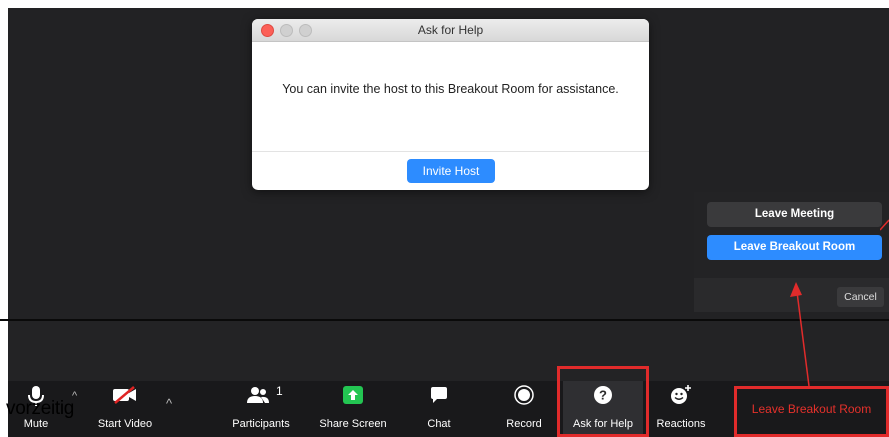 The width and height of the screenshot is (889, 437). Describe the element at coordinates (444, 4) in the screenshot. I see `top-border` at that location.